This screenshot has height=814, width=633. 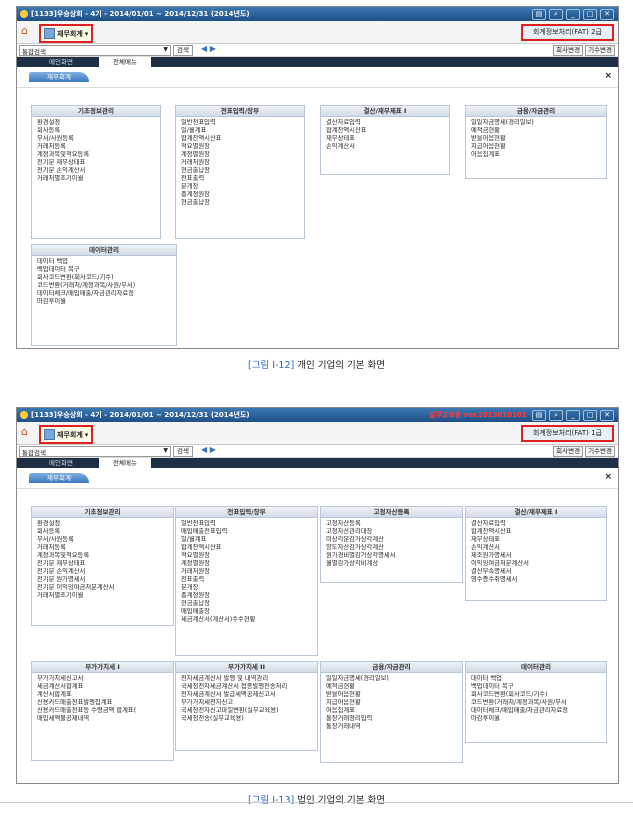 What do you see at coordinates (249, 620) in the screenshot?
I see `menu-item: 세금계산서(계산서)수수현황` at bounding box center [249, 620].